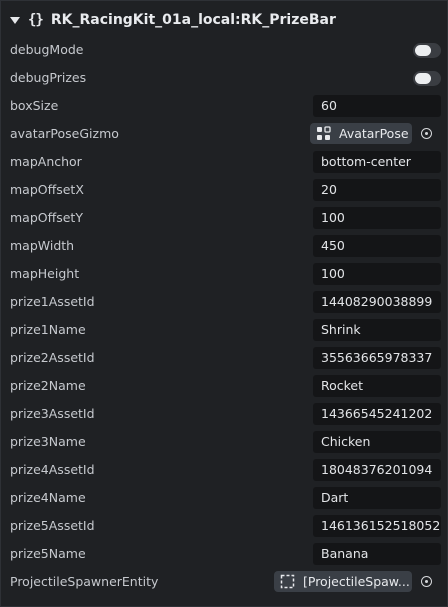  I want to click on row-debug-prizes: debugPrizes, so click(224, 78).